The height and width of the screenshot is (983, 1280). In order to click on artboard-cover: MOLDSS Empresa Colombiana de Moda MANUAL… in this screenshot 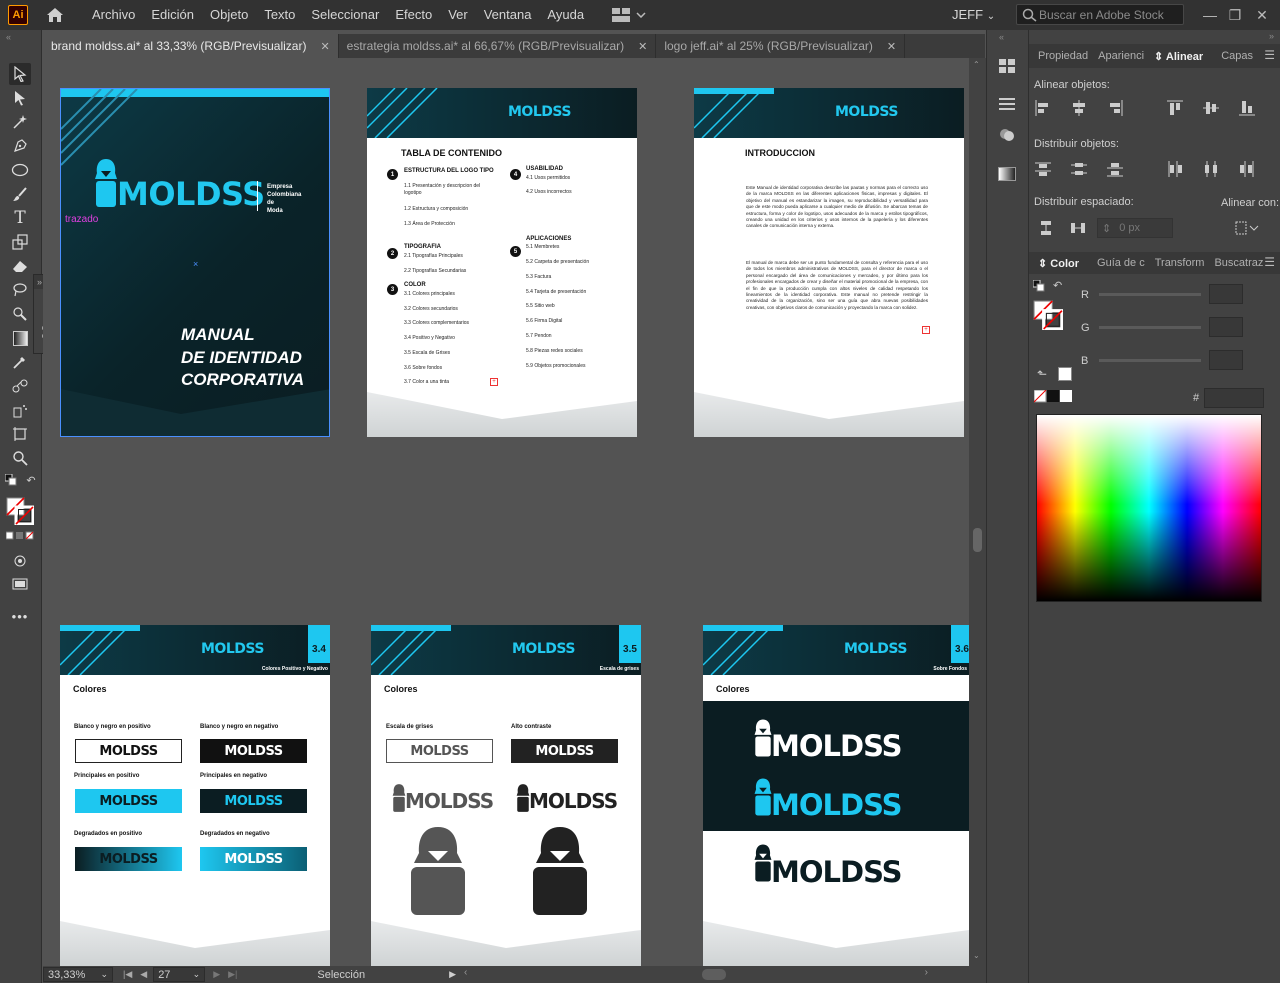, I will do `click(195, 262)`.